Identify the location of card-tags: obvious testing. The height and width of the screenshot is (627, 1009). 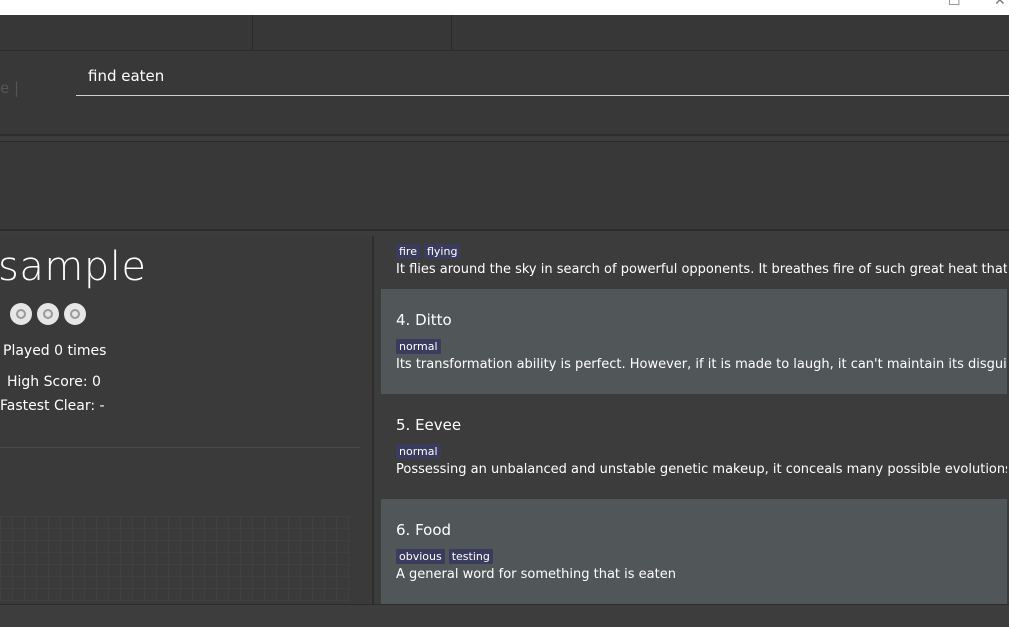
(446, 554).